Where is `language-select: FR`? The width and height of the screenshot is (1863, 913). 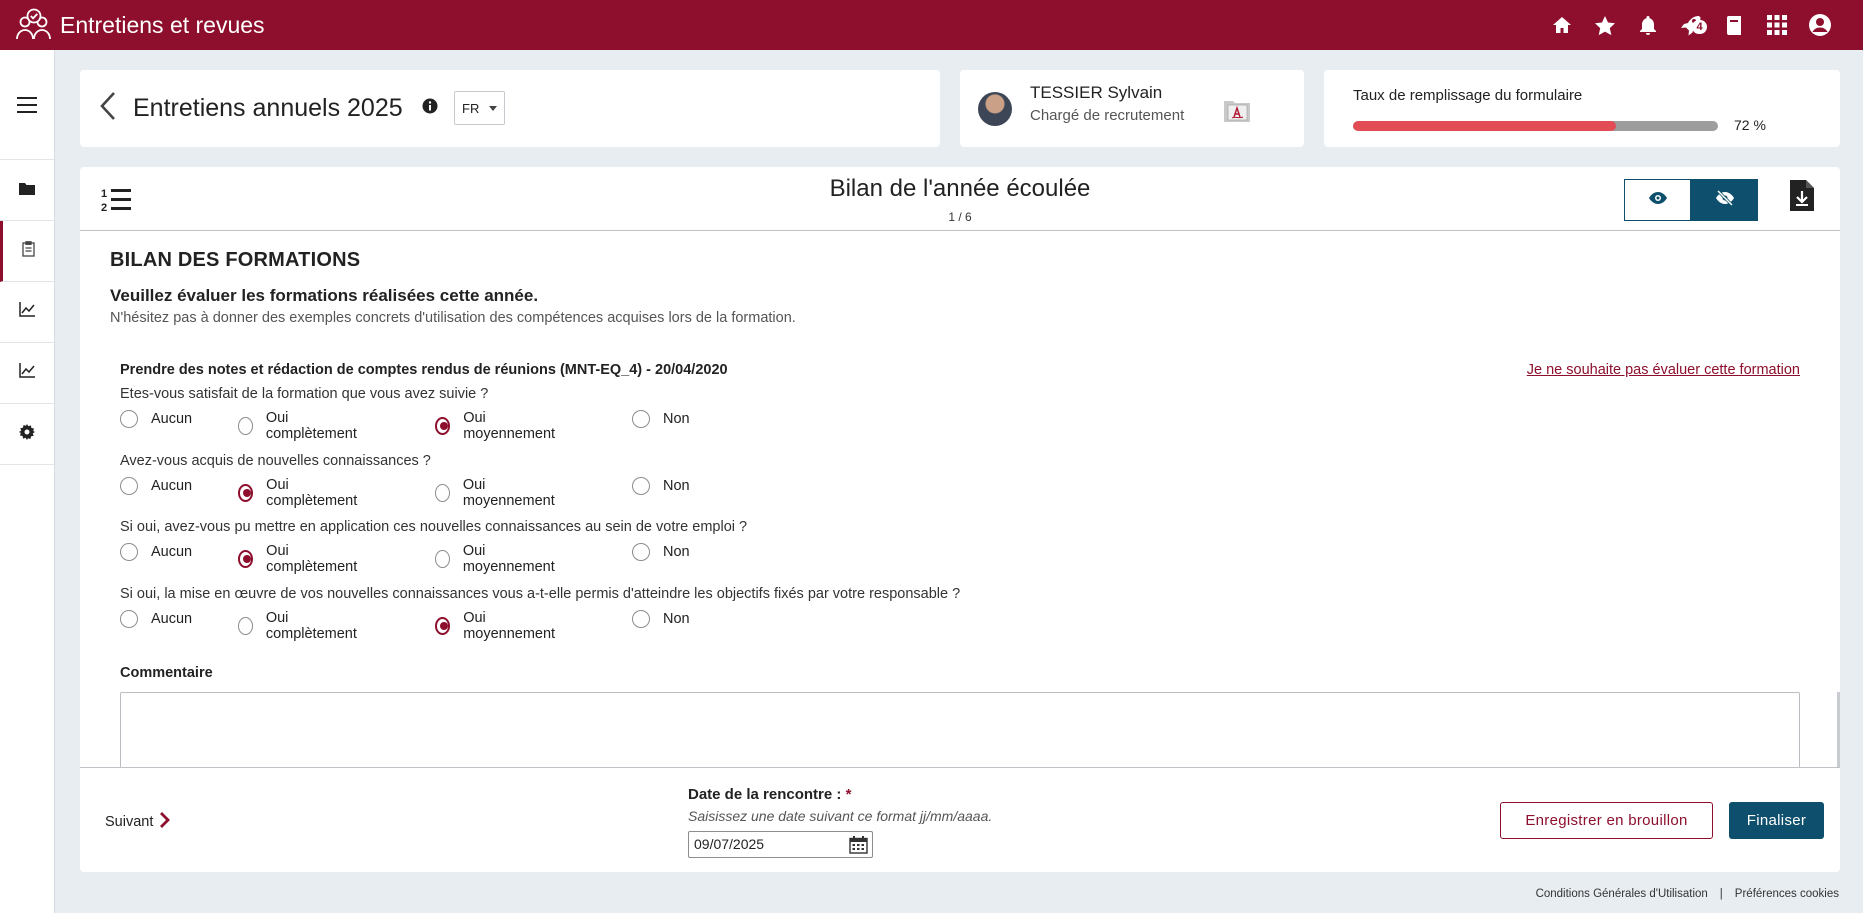 language-select: FR is located at coordinates (479, 108).